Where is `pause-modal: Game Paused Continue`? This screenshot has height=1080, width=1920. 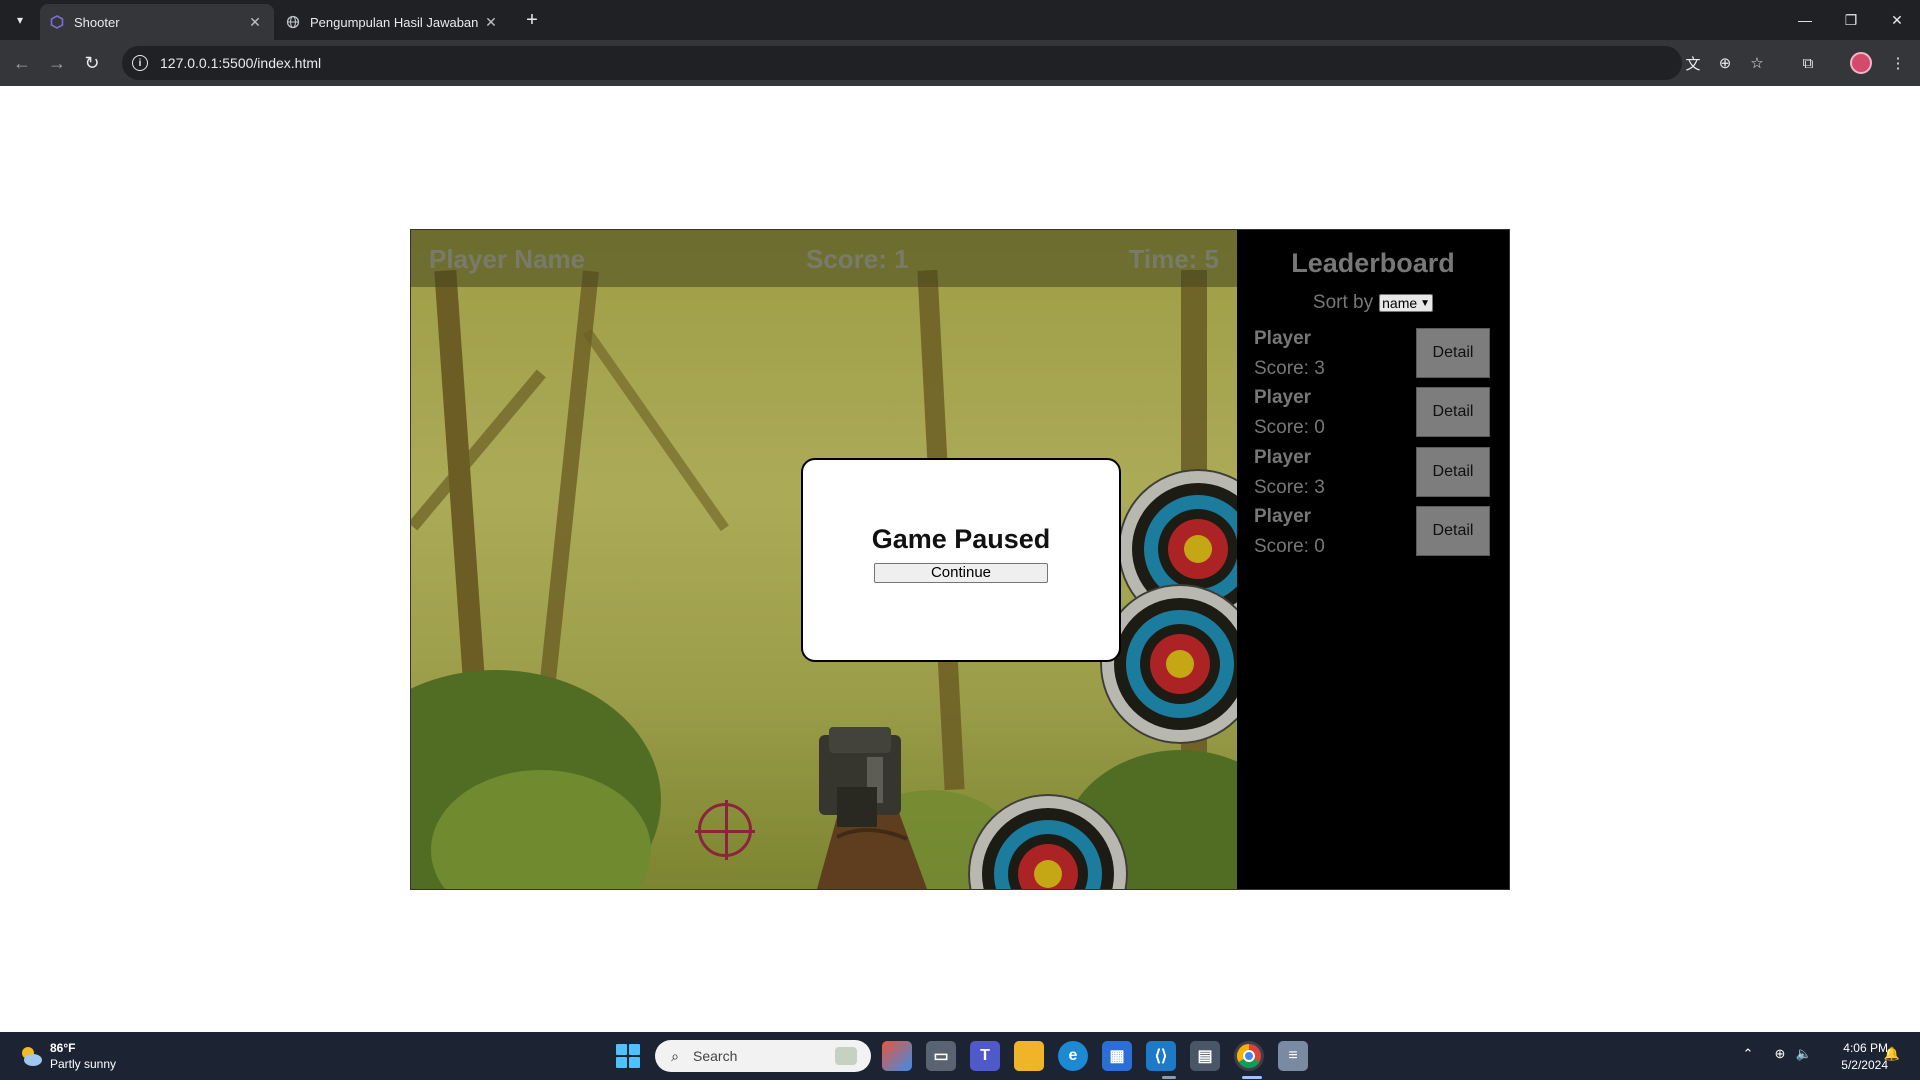 pause-modal: Game Paused Continue is located at coordinates (961, 560).